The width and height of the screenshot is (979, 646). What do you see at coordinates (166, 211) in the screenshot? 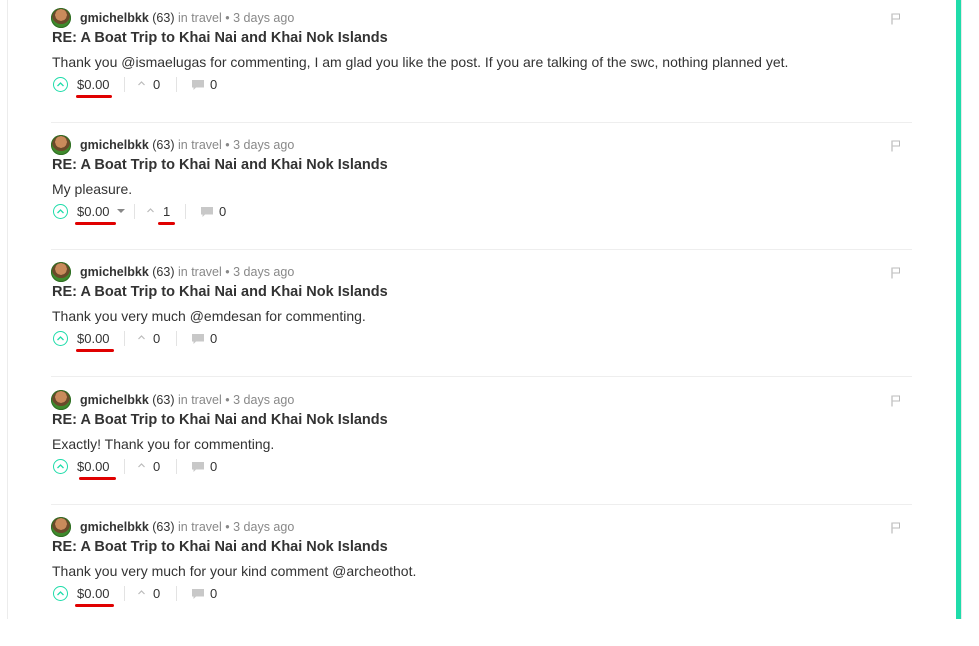
I see `votes-count: 1` at bounding box center [166, 211].